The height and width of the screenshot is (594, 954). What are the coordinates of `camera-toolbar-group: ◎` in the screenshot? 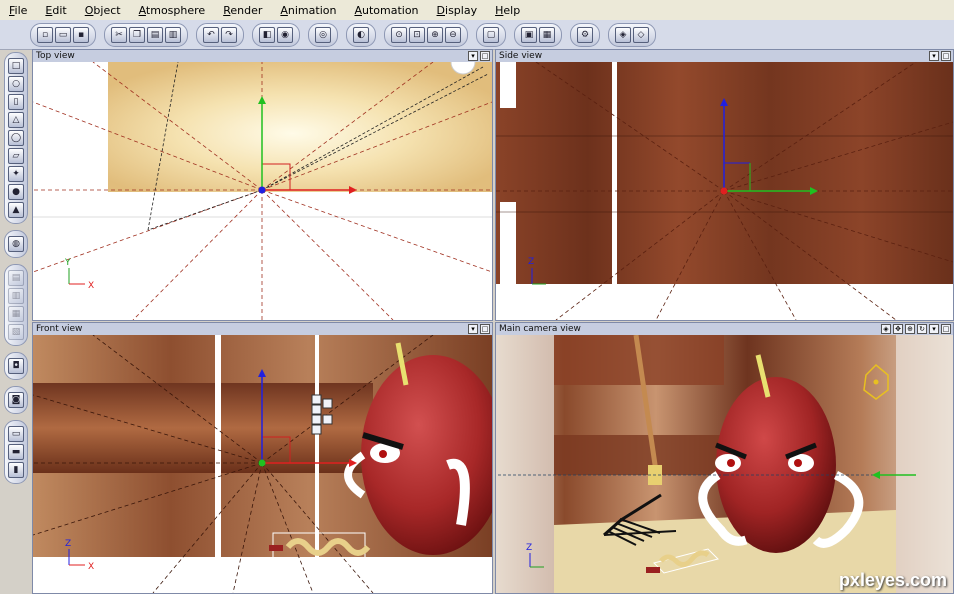 It's located at (323, 34).